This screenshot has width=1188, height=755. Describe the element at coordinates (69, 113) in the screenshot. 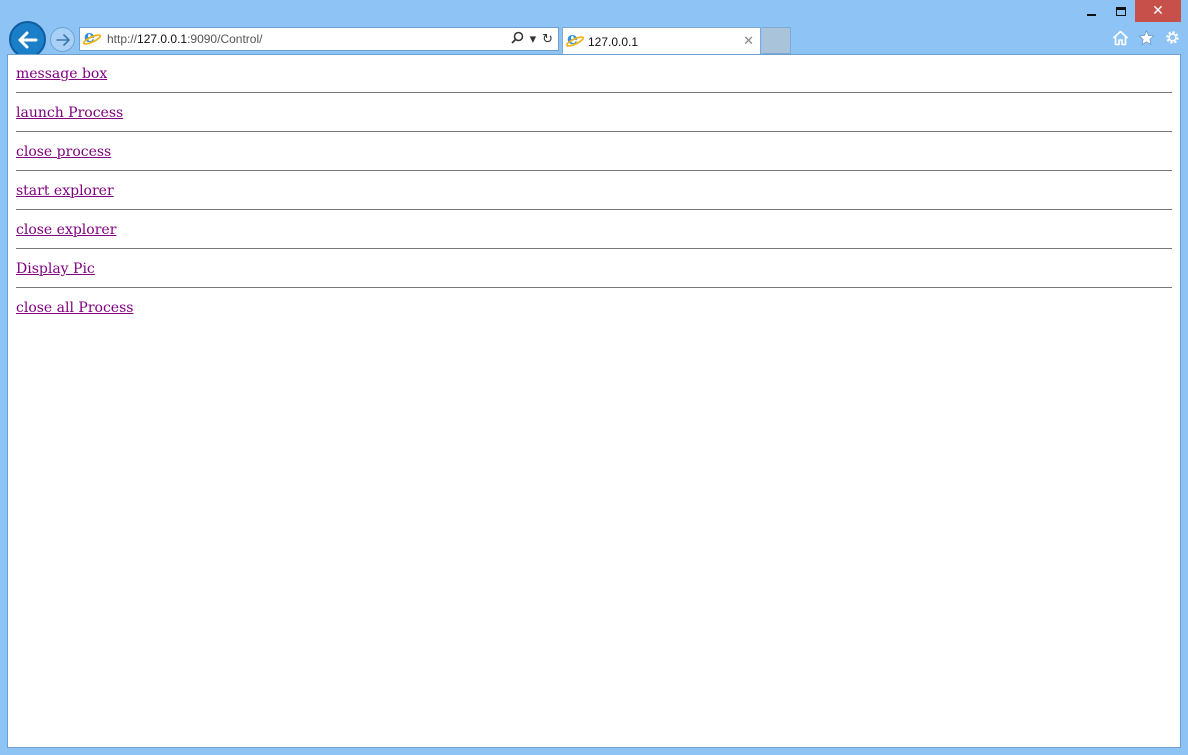

I see `launch-process-link: launch Process` at that location.